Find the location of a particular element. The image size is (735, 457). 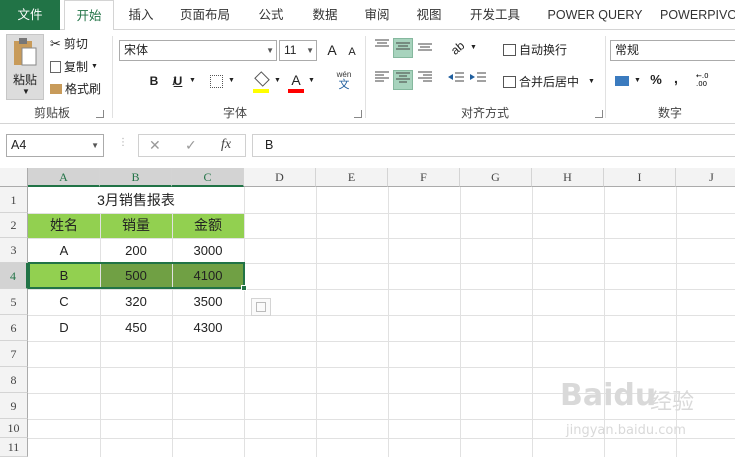

column-header-c: C is located at coordinates (208, 177).